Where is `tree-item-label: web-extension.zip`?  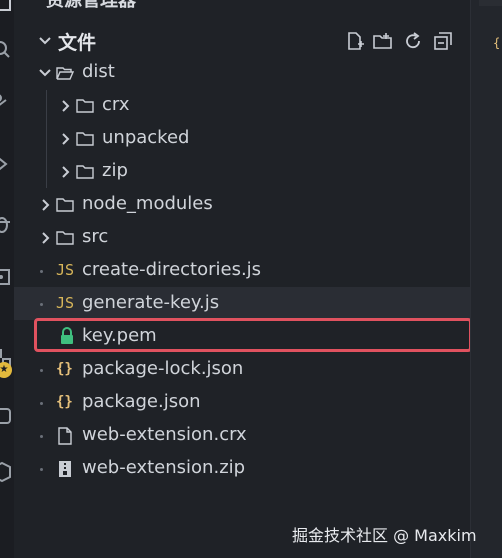 tree-item-label: web-extension.zip is located at coordinates (164, 467).